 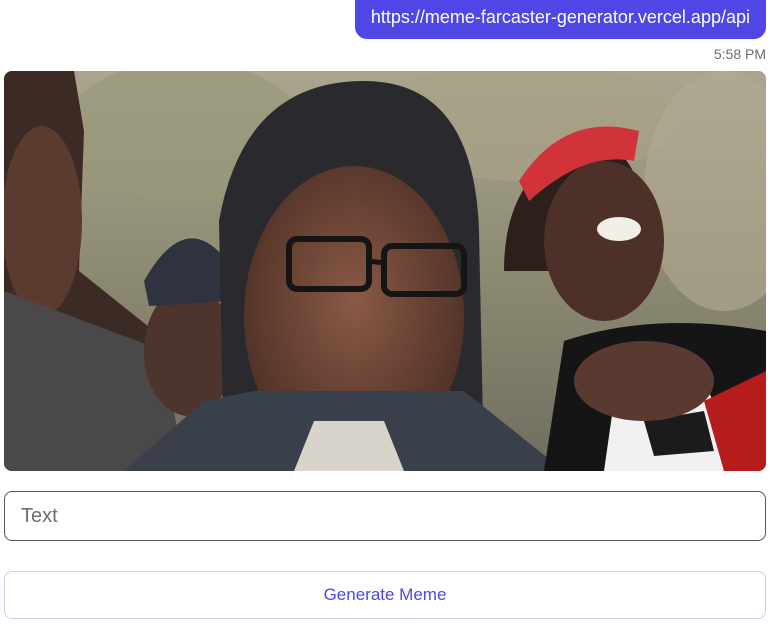 What do you see at coordinates (385, 516) in the screenshot?
I see `meme-text-input` at bounding box center [385, 516].